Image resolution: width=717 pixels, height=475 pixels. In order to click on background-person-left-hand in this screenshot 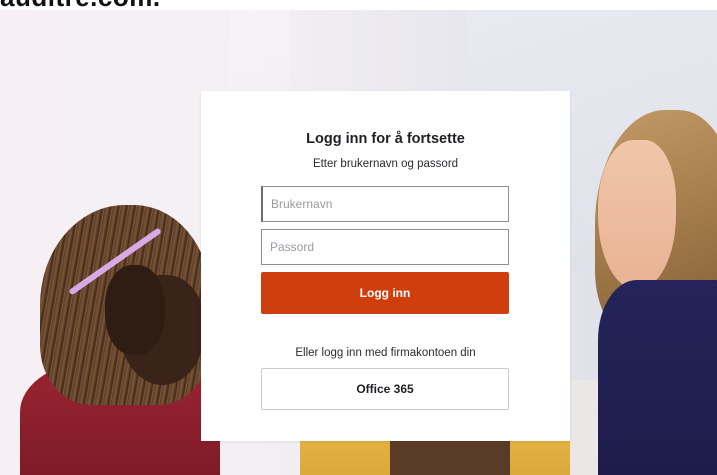, I will do `click(135, 310)`.